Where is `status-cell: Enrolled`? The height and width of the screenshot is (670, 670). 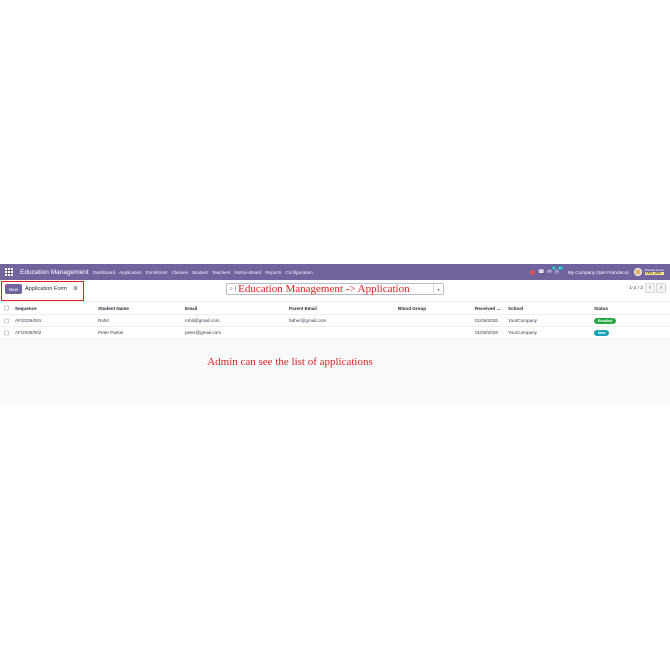
status-cell: Enrolled is located at coordinates (605, 320).